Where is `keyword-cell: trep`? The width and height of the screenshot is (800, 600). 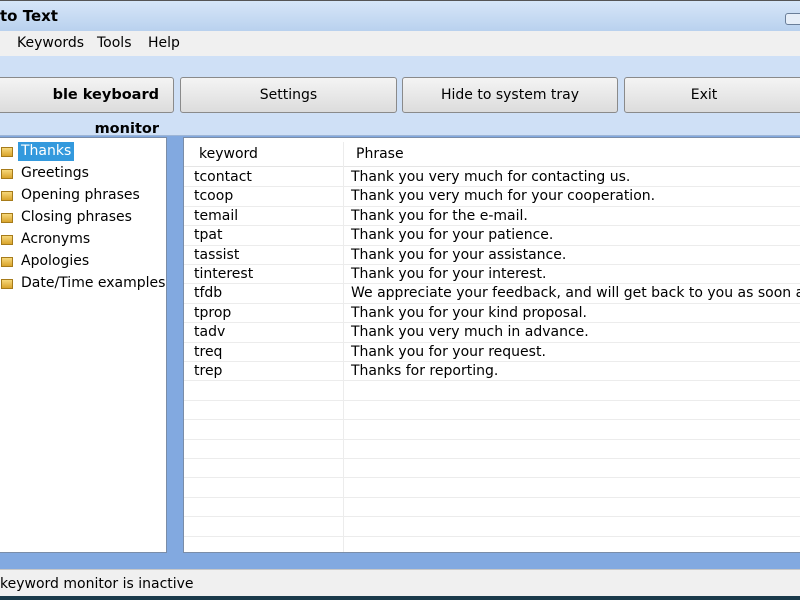 keyword-cell: trep is located at coordinates (208, 371).